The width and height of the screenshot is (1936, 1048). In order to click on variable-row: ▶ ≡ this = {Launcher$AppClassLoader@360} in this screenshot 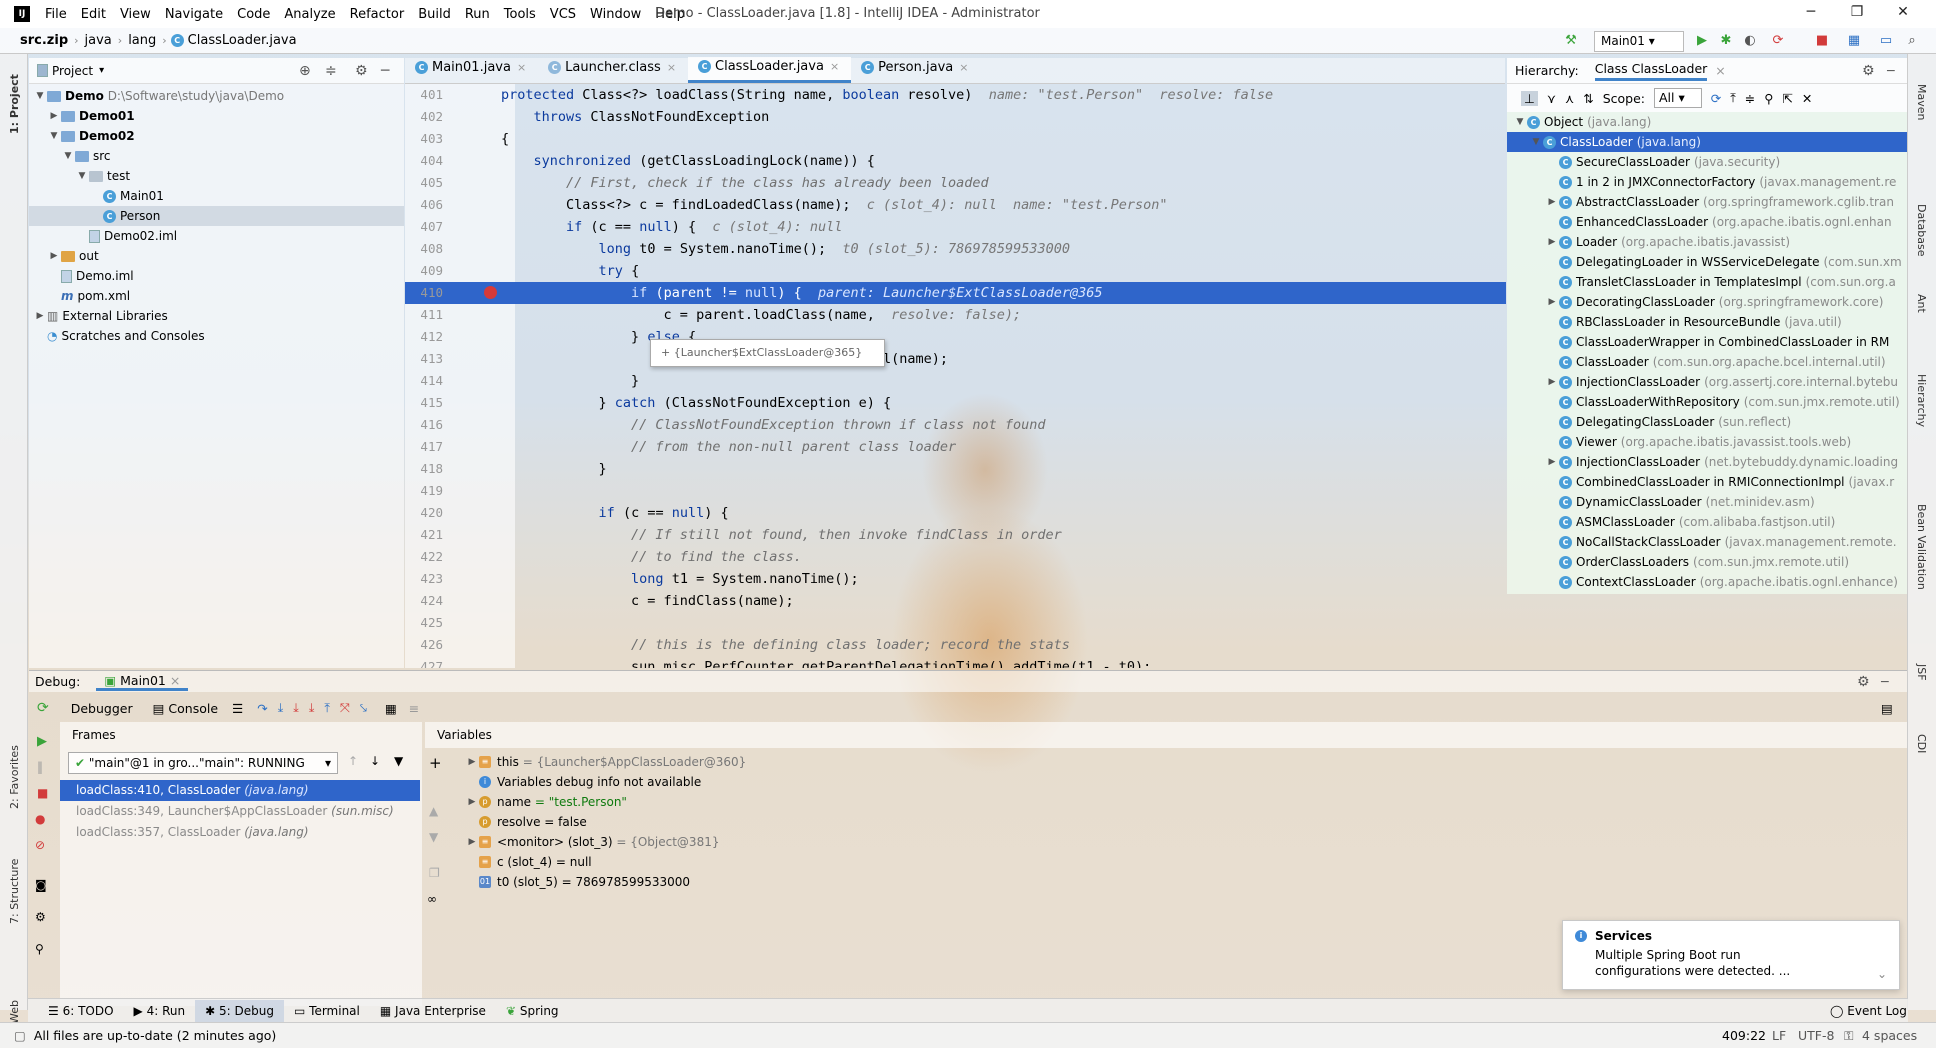, I will do `click(606, 762)`.